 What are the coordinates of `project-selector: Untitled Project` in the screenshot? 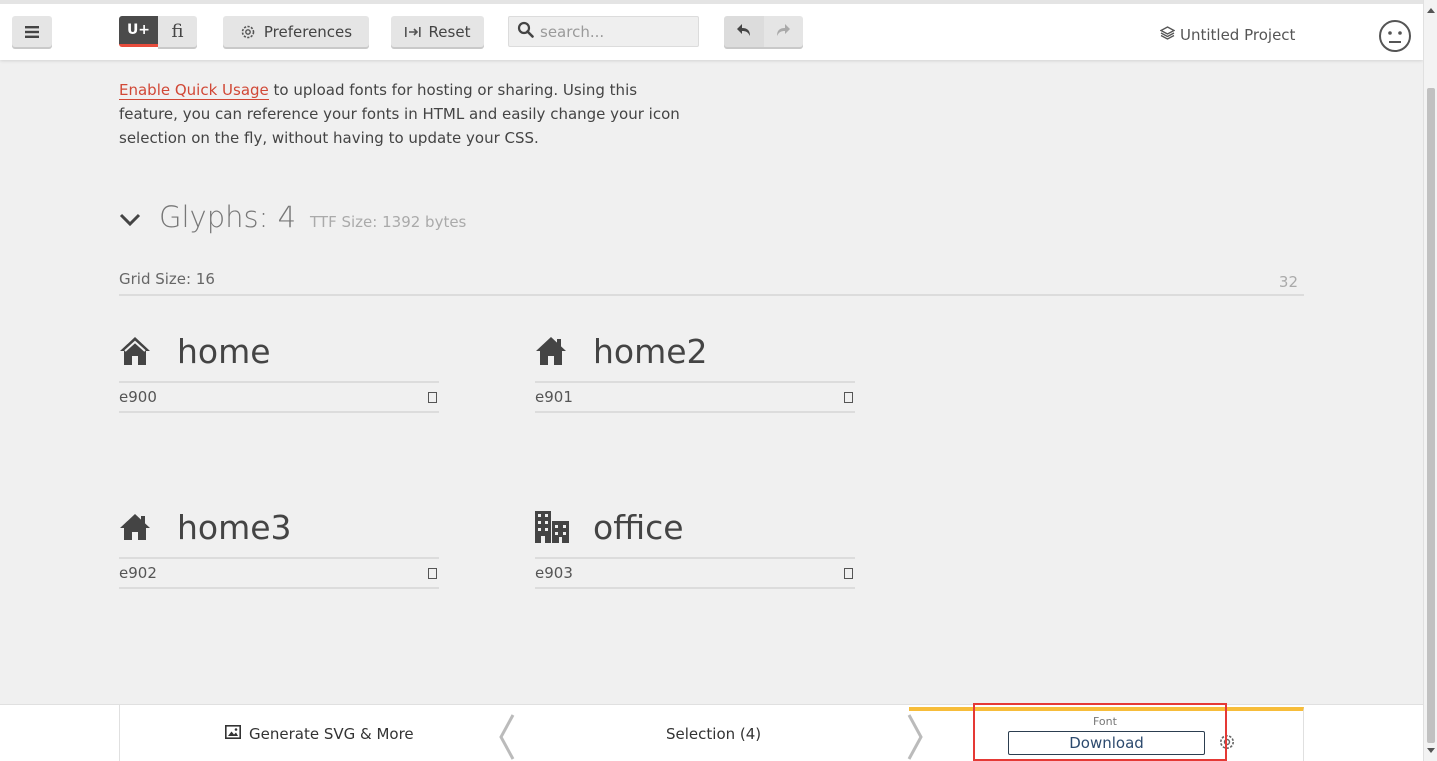 It's located at (1227, 35).